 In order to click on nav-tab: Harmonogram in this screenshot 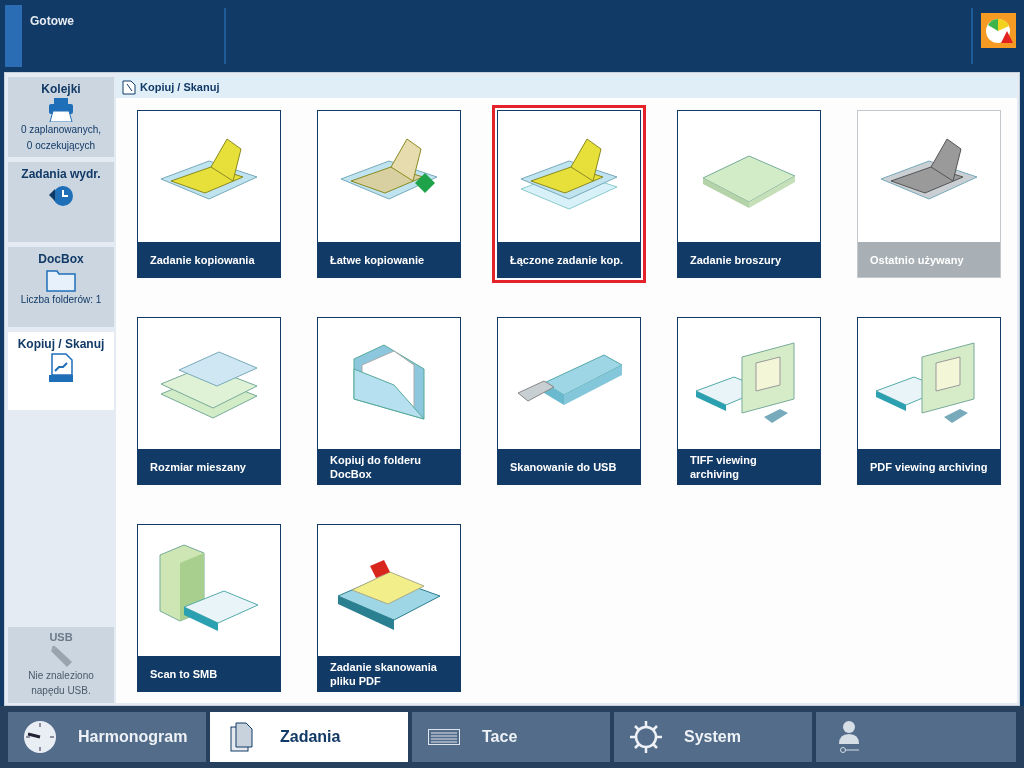, I will do `click(107, 737)`.